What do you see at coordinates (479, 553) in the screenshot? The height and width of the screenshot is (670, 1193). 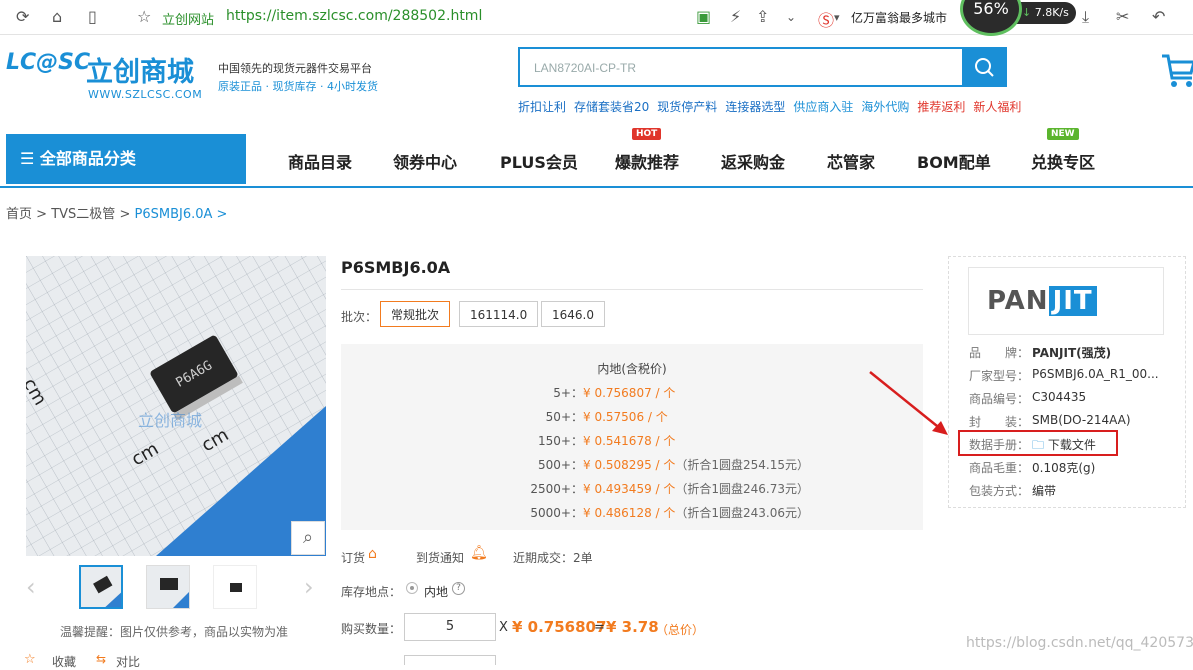 I see `bell-icon: 🔔︎` at bounding box center [479, 553].